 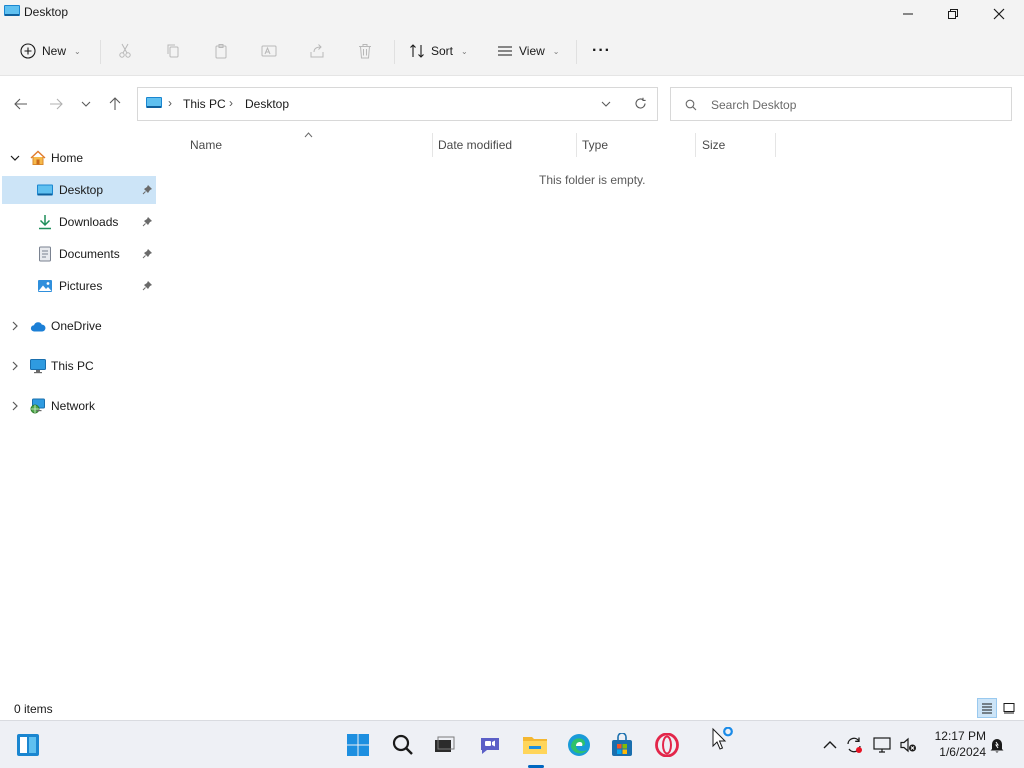 I want to click on microsoft-store-button, so click(x=622, y=745).